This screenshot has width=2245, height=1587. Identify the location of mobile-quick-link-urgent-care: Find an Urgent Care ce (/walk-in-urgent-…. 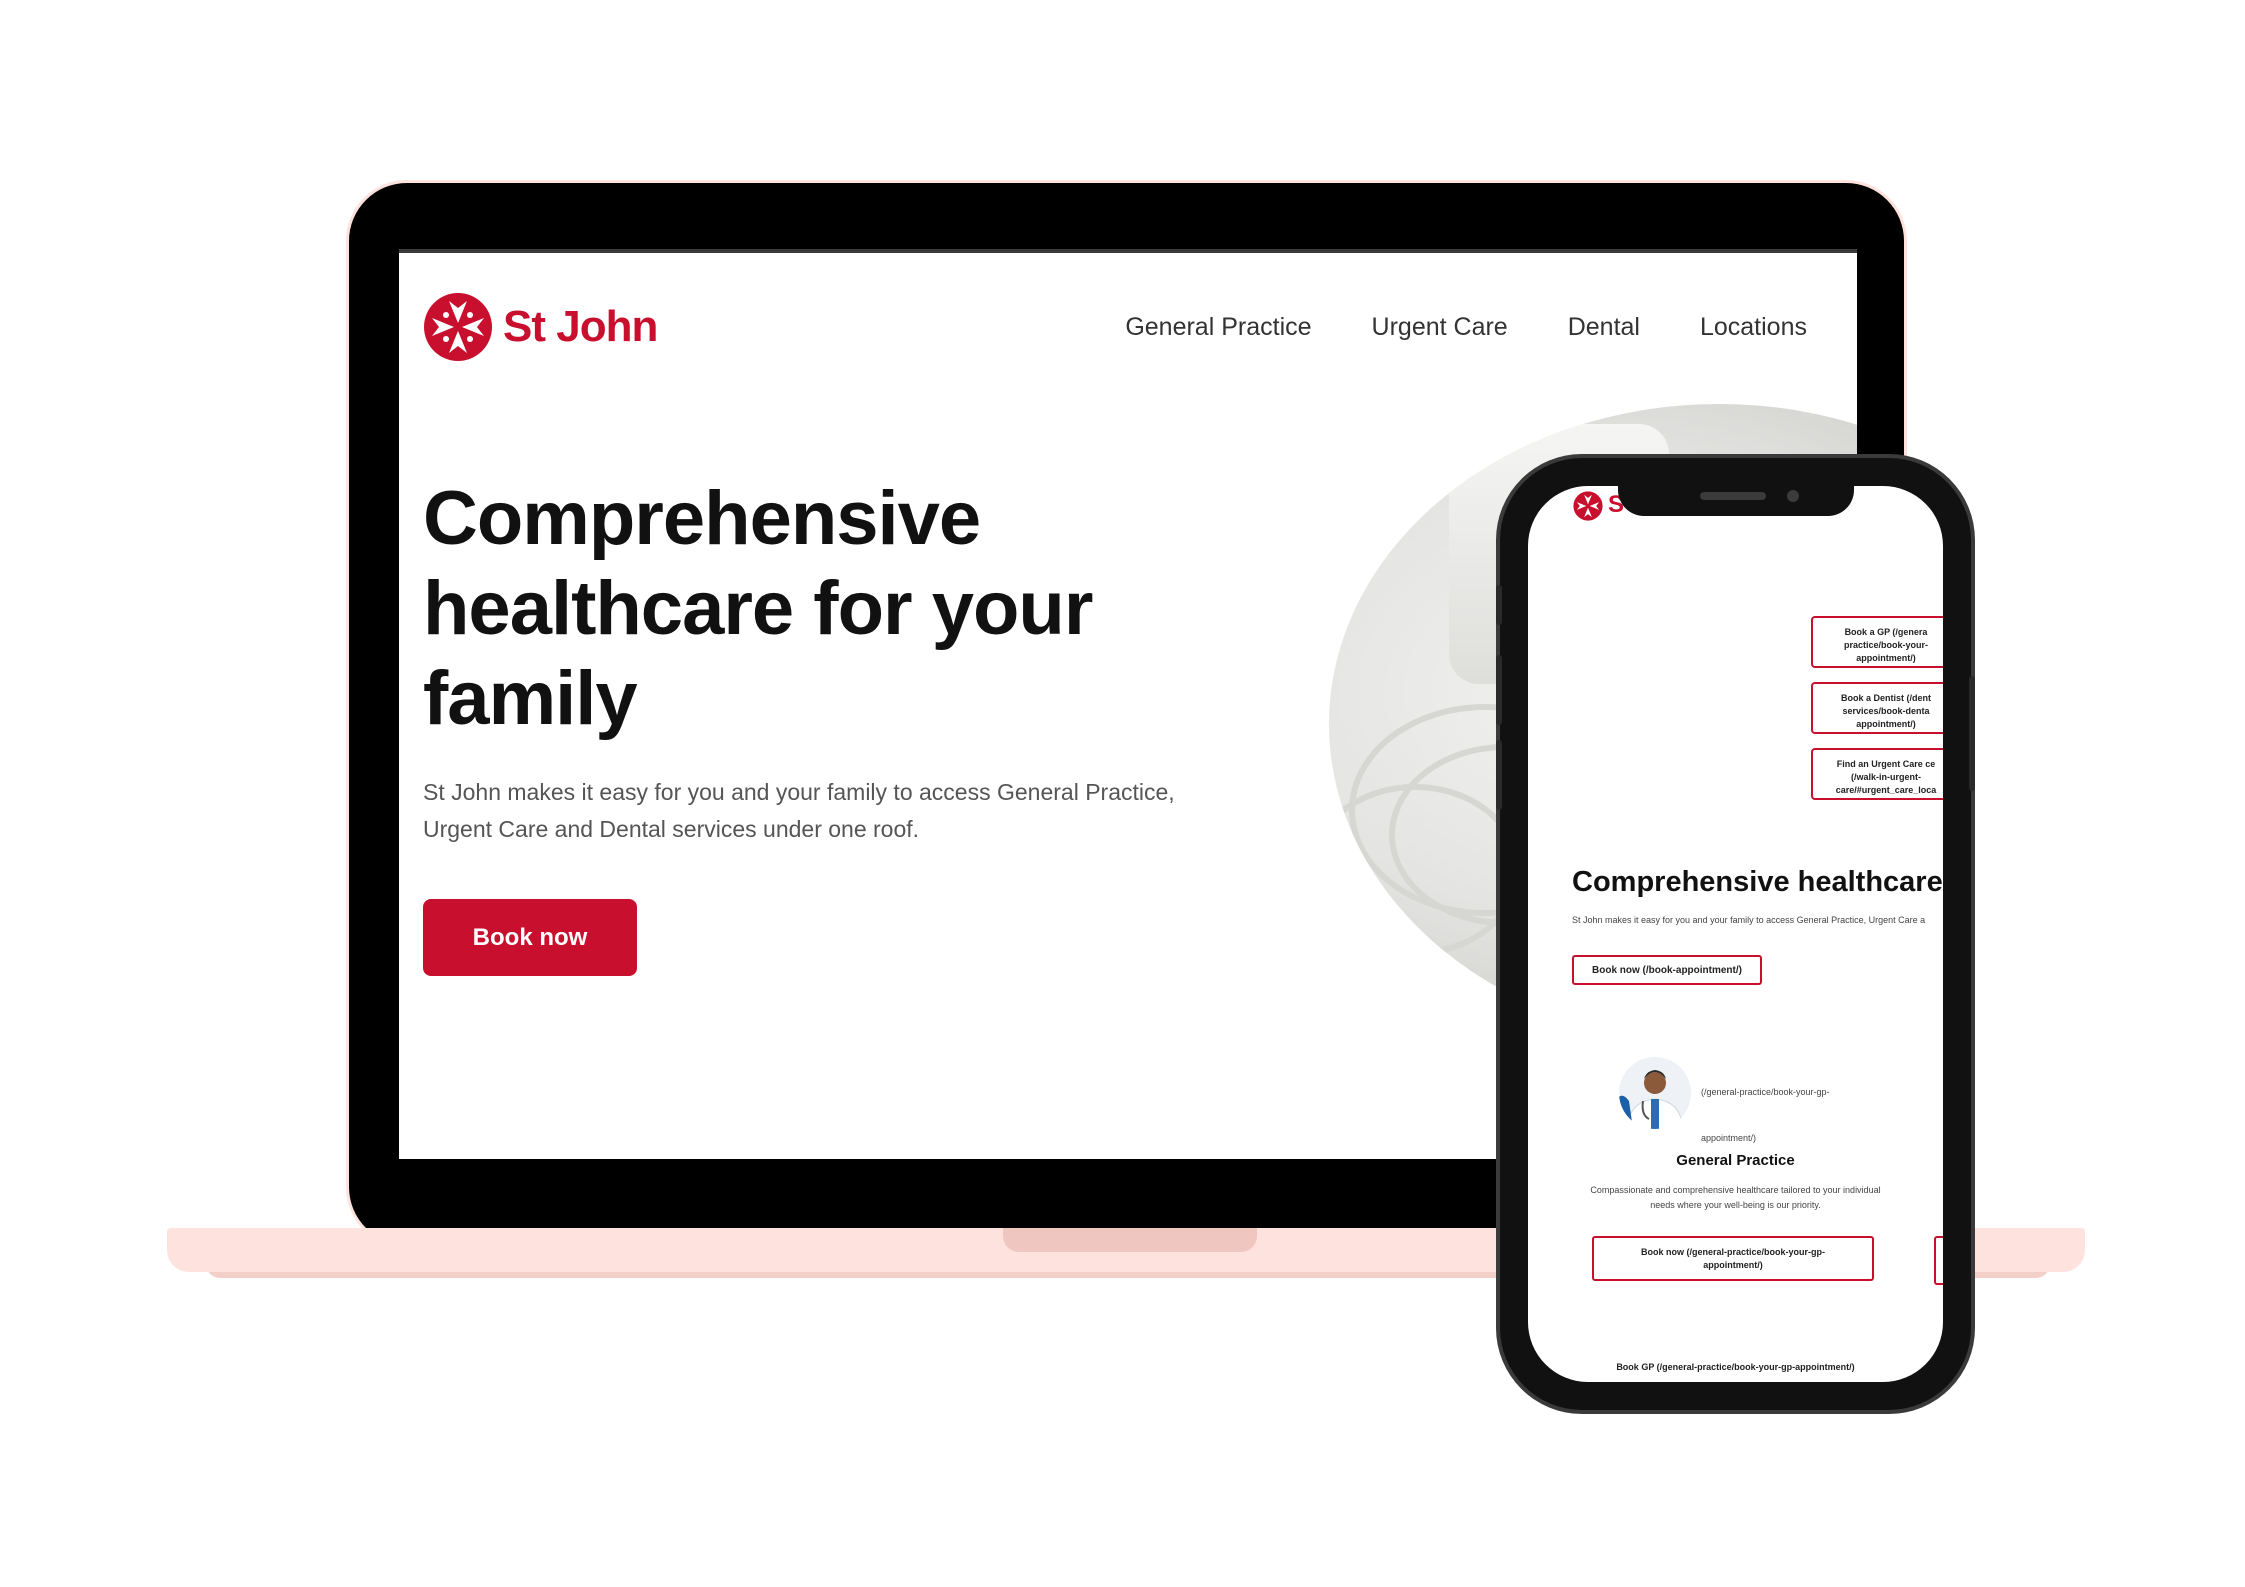
(1877, 774).